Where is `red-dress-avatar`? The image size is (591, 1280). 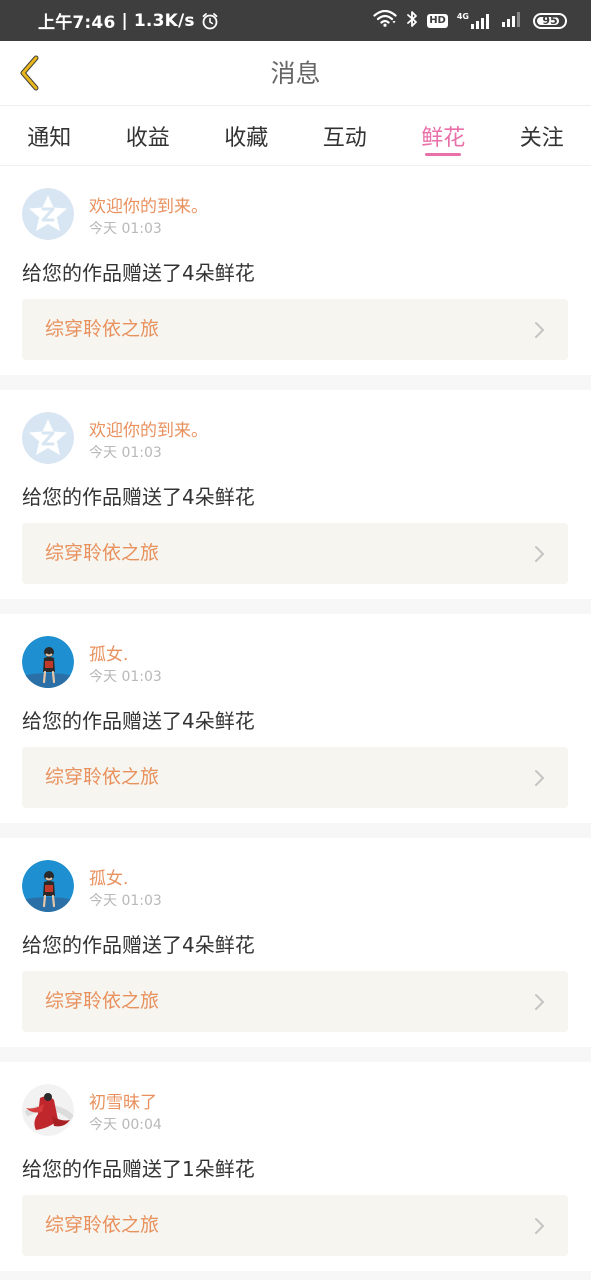
red-dress-avatar is located at coordinates (48, 1110).